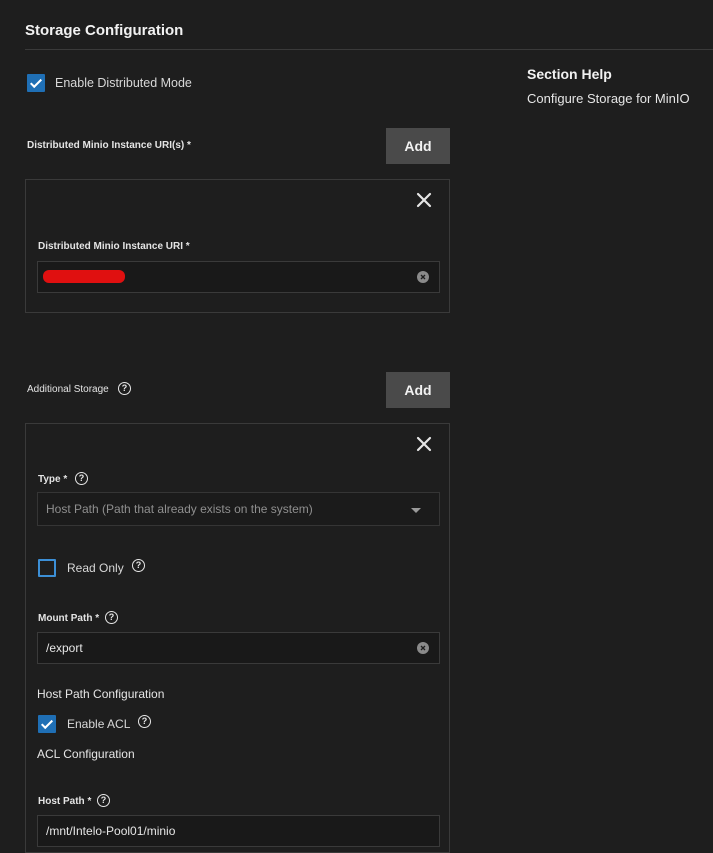 Image resolution: width=713 pixels, height=853 pixels. Describe the element at coordinates (418, 390) in the screenshot. I see `add-additional-storage-button: Add` at that location.